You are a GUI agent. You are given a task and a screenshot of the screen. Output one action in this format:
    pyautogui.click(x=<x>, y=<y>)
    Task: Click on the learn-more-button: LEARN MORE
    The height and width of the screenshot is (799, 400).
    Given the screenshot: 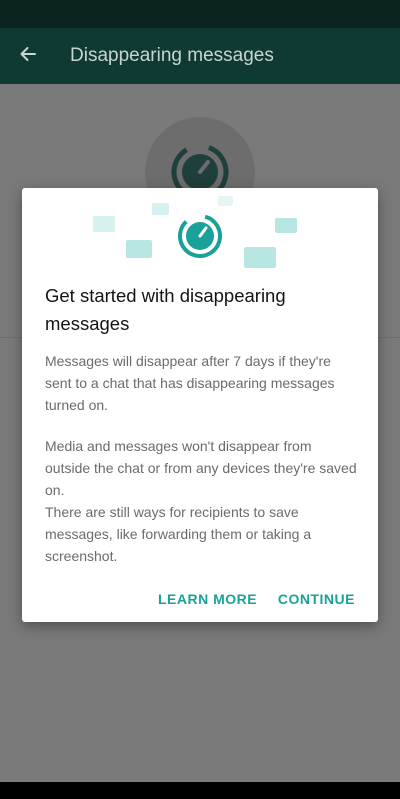 What is the action you would take?
    pyautogui.click(x=207, y=599)
    